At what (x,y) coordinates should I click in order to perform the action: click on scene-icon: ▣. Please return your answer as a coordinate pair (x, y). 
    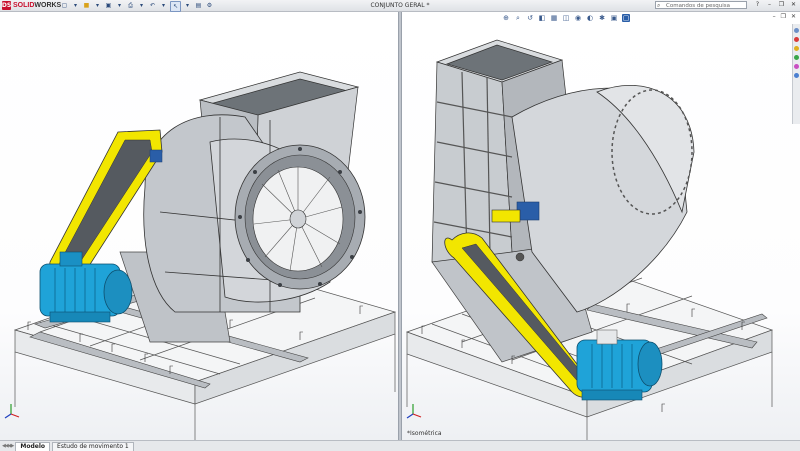
    Looking at the image, I should click on (614, 18).